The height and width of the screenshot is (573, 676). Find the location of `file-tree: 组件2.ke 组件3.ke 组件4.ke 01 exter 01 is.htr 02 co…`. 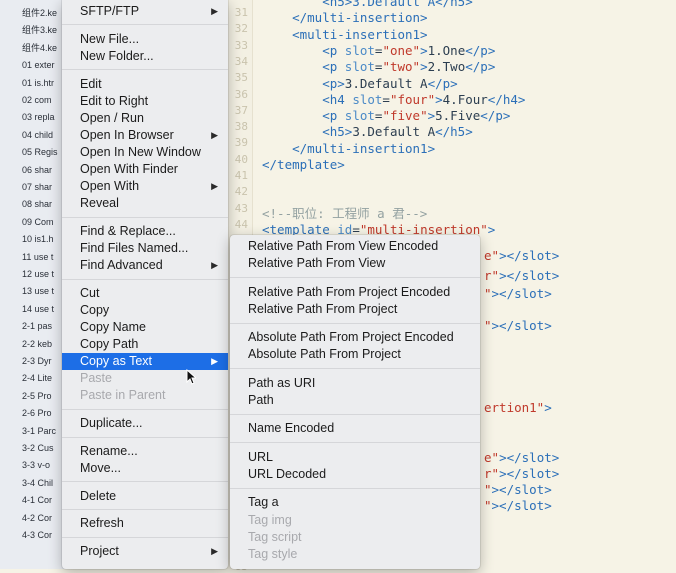

file-tree: 组件2.ke 组件3.ke 组件4.ke 01 exter 01 is.htr 02 co… is located at coordinates (33, 284).